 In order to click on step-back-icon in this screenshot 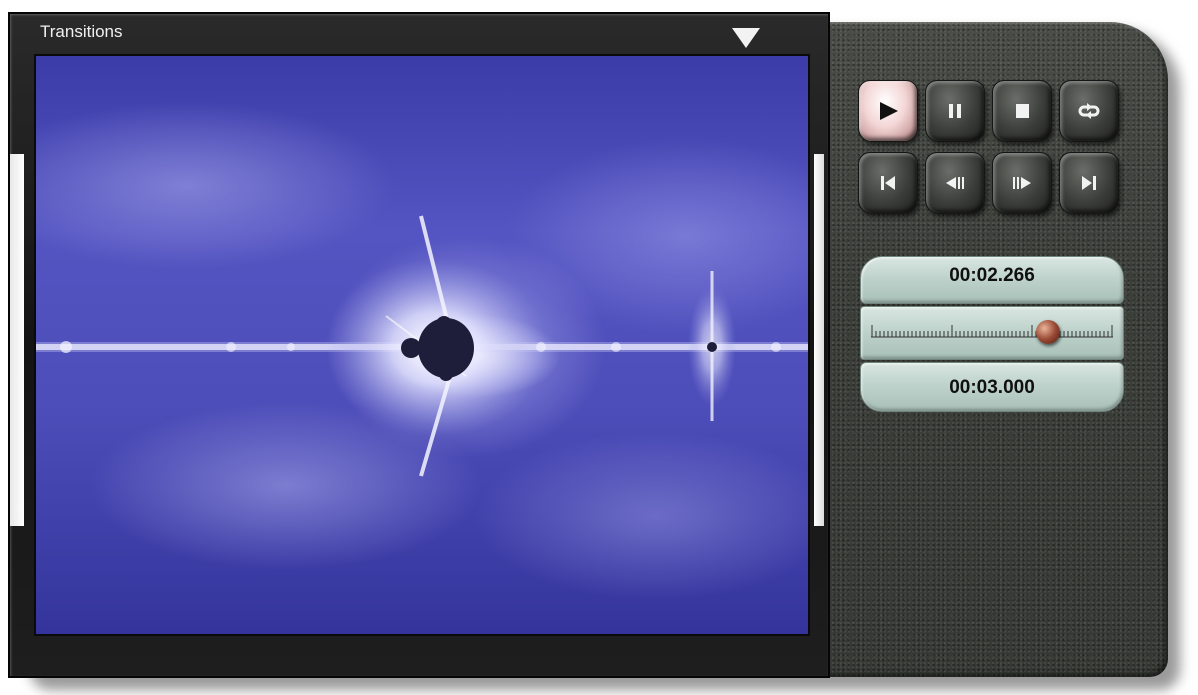, I will do `click(955, 183)`.